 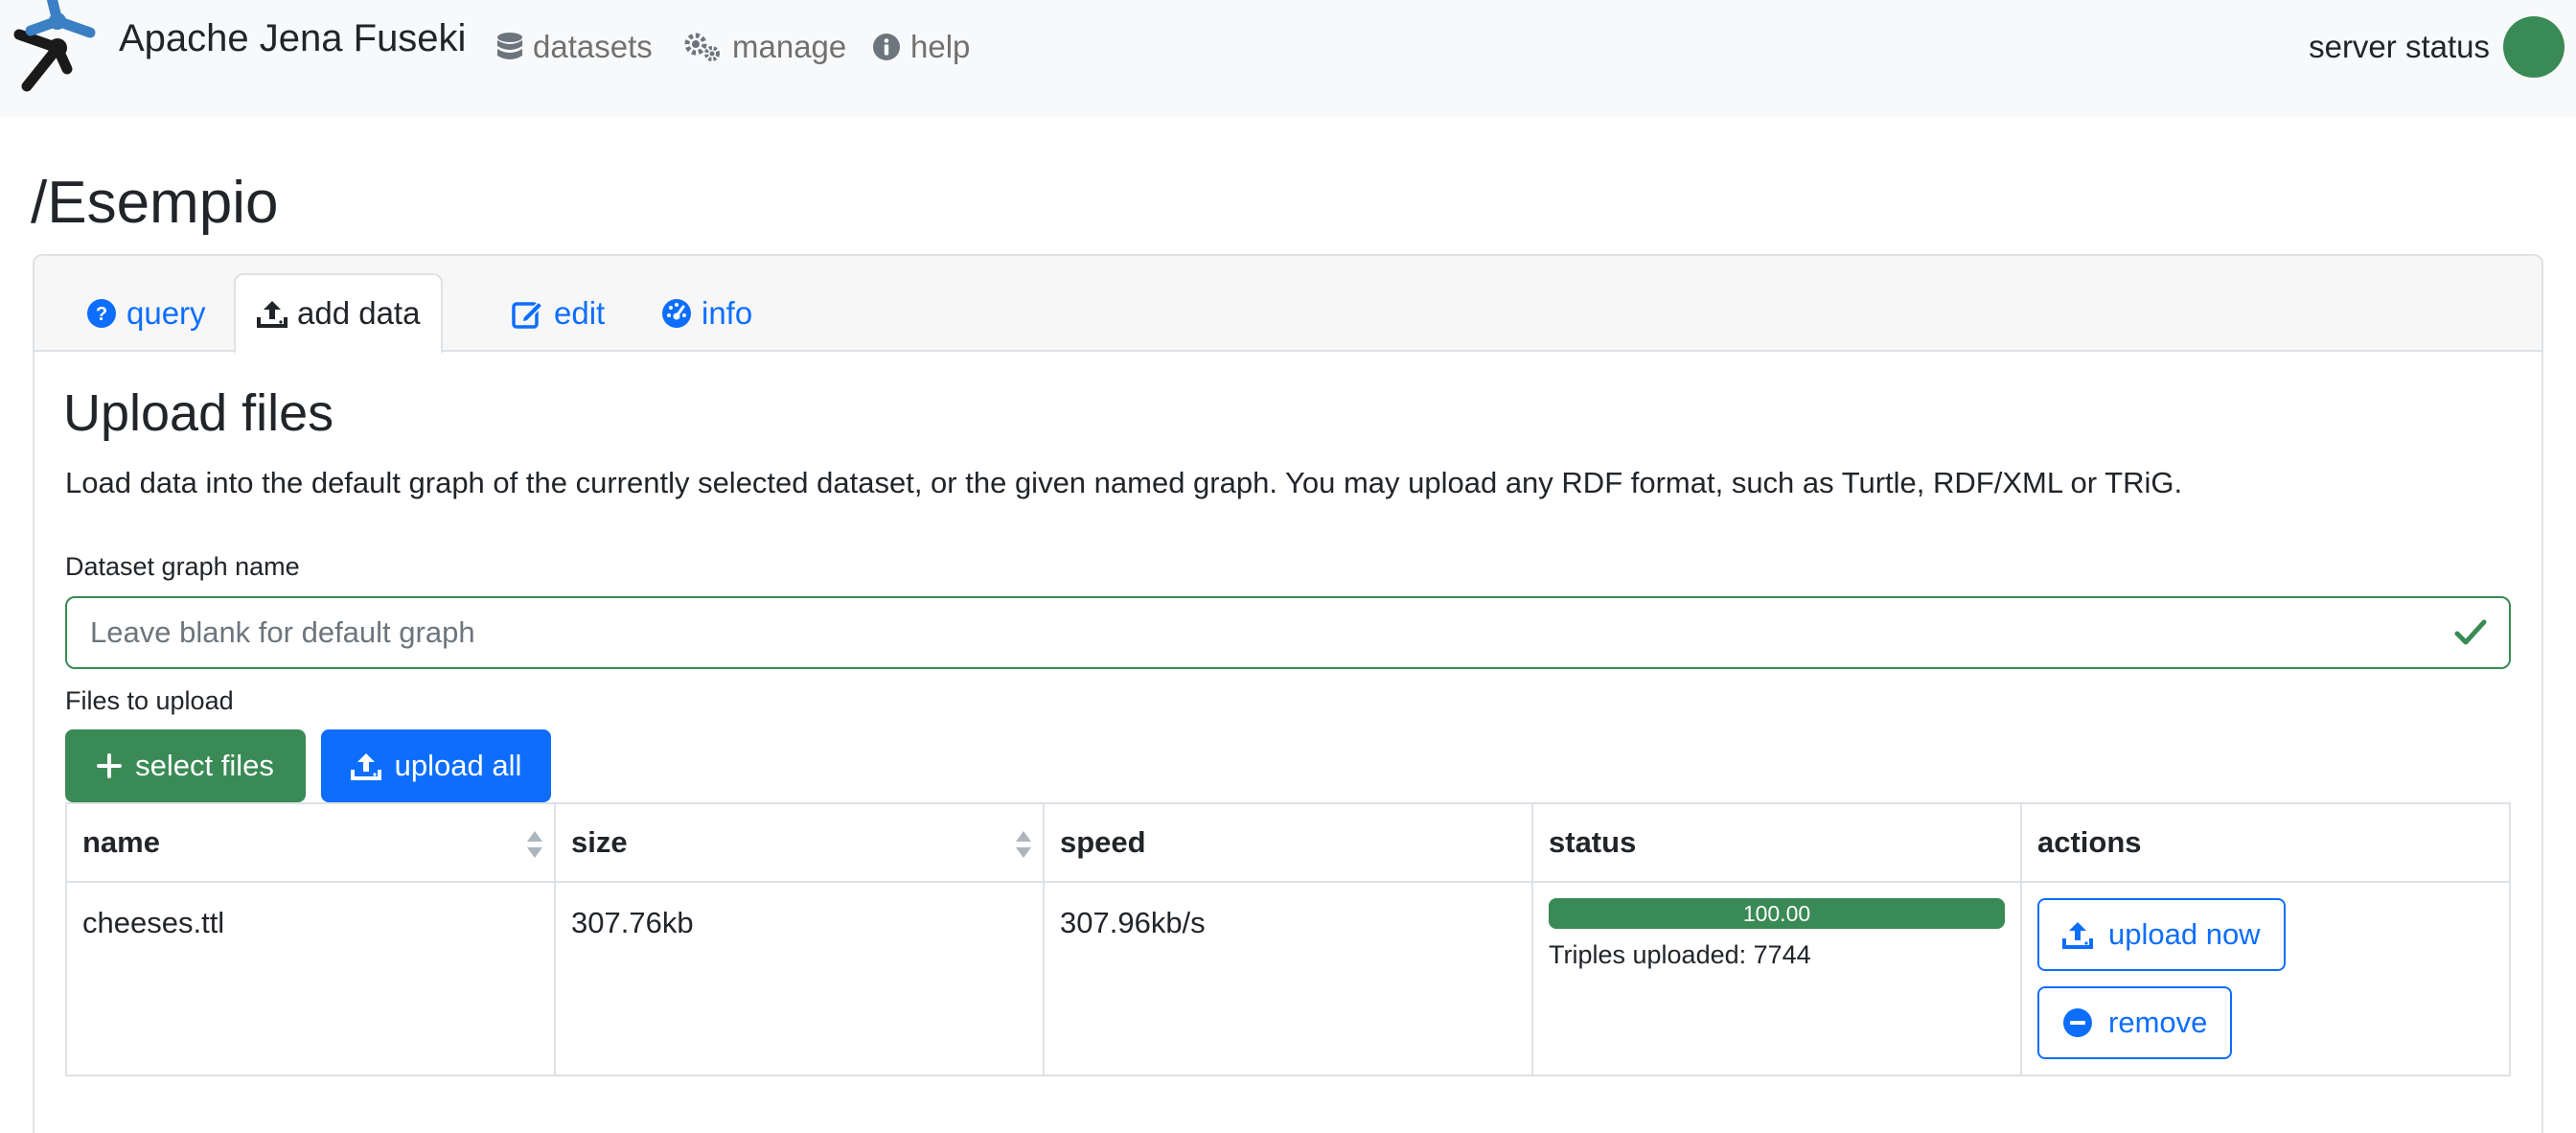 I want to click on upload-progress: 100.00, so click(x=1777, y=913).